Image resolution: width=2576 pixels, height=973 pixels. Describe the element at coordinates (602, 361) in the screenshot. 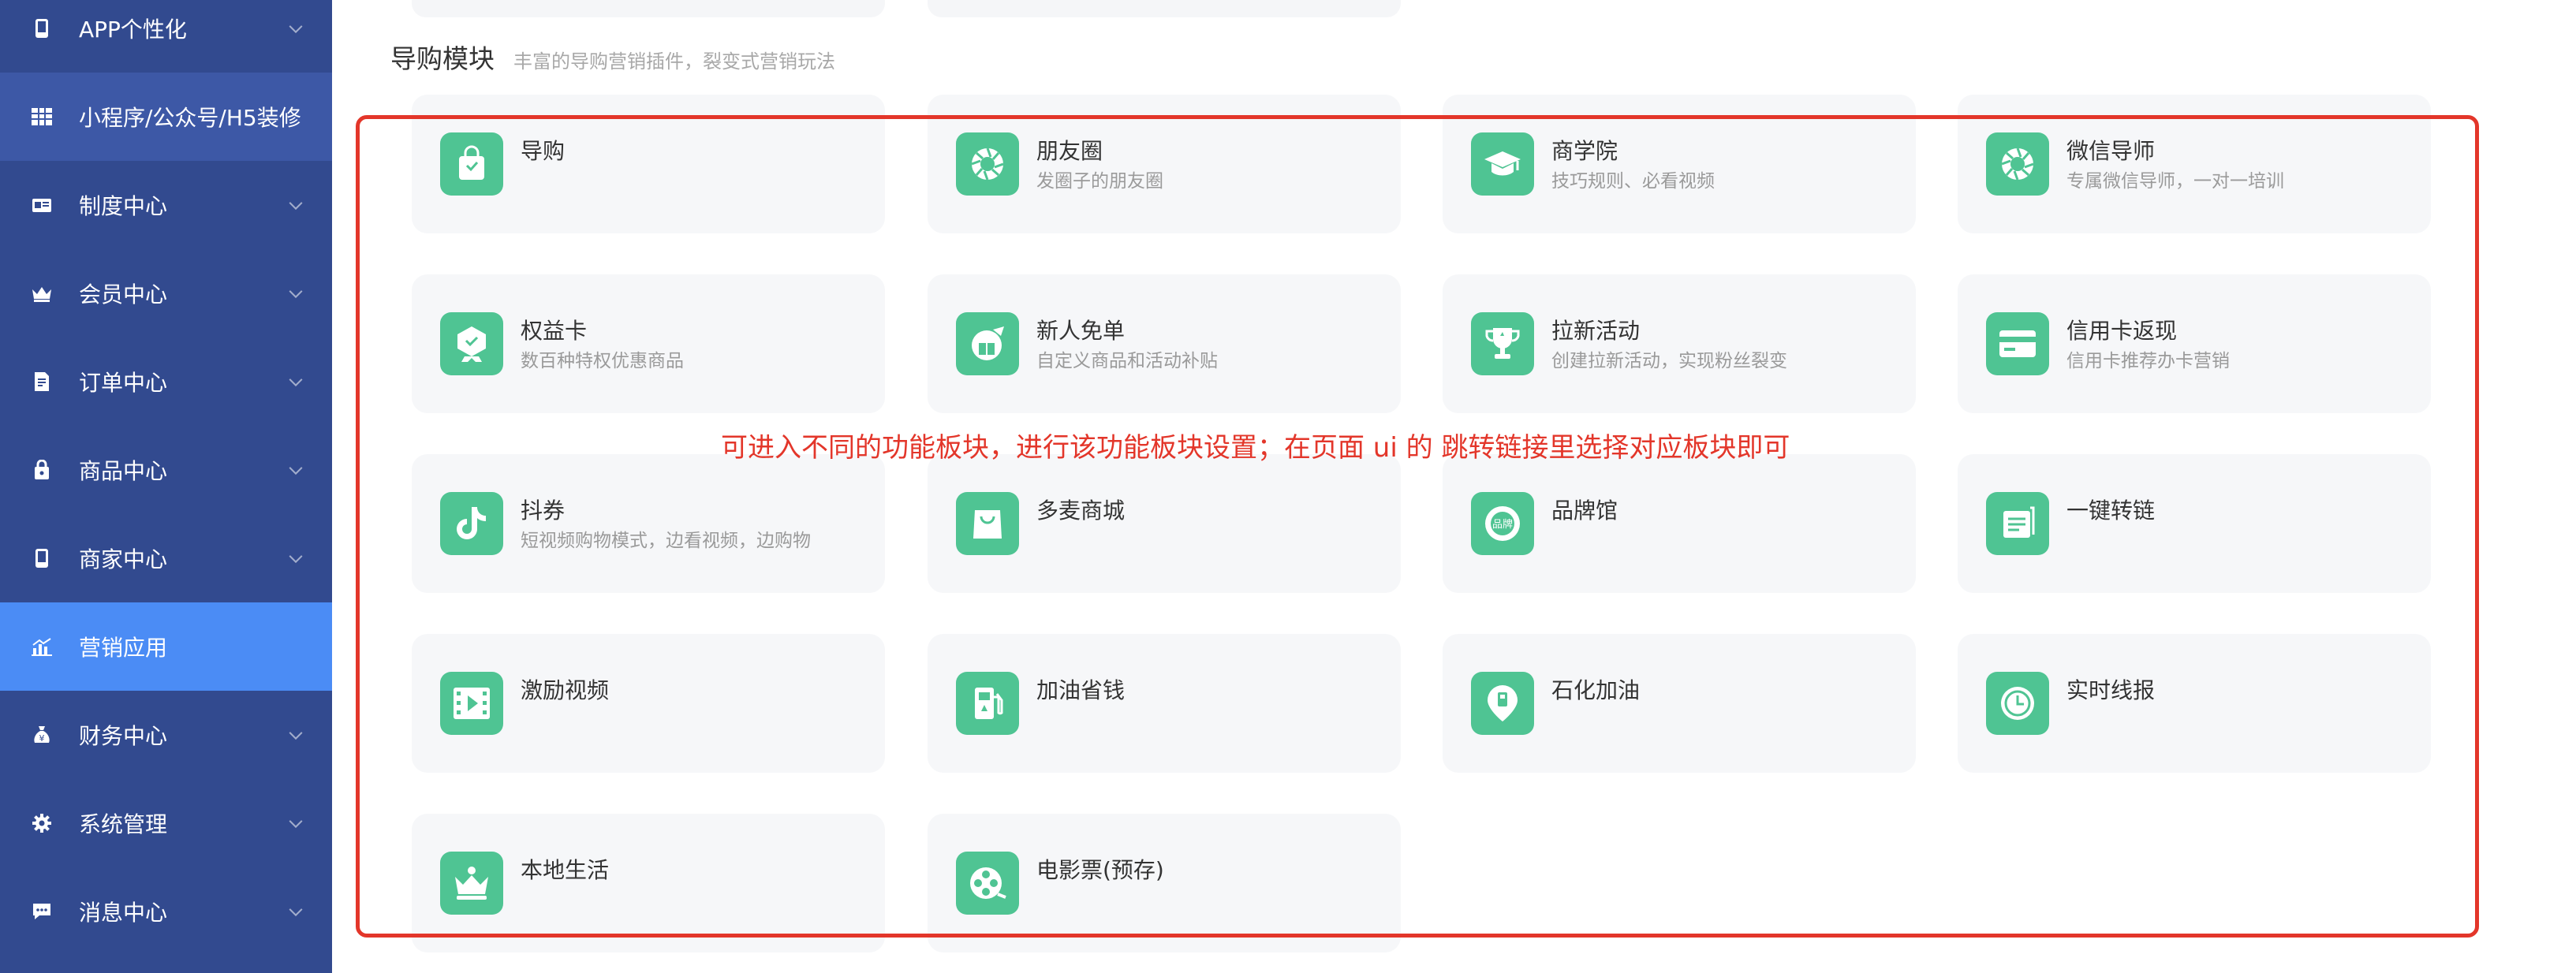

I see `card-desc: 数百种特权优惠商品` at that location.